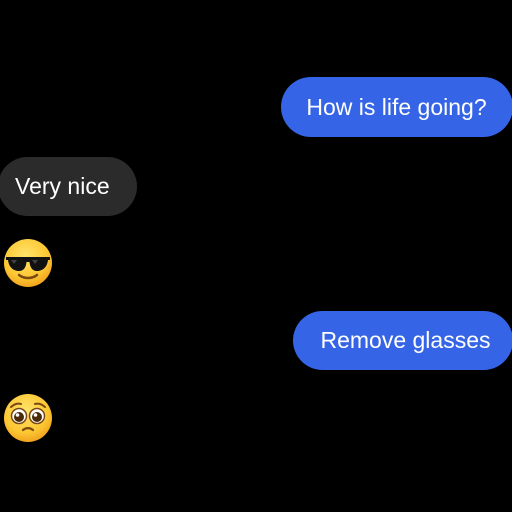  I want to click on outgoing-message-bubble: Remove glasses, so click(402, 340).